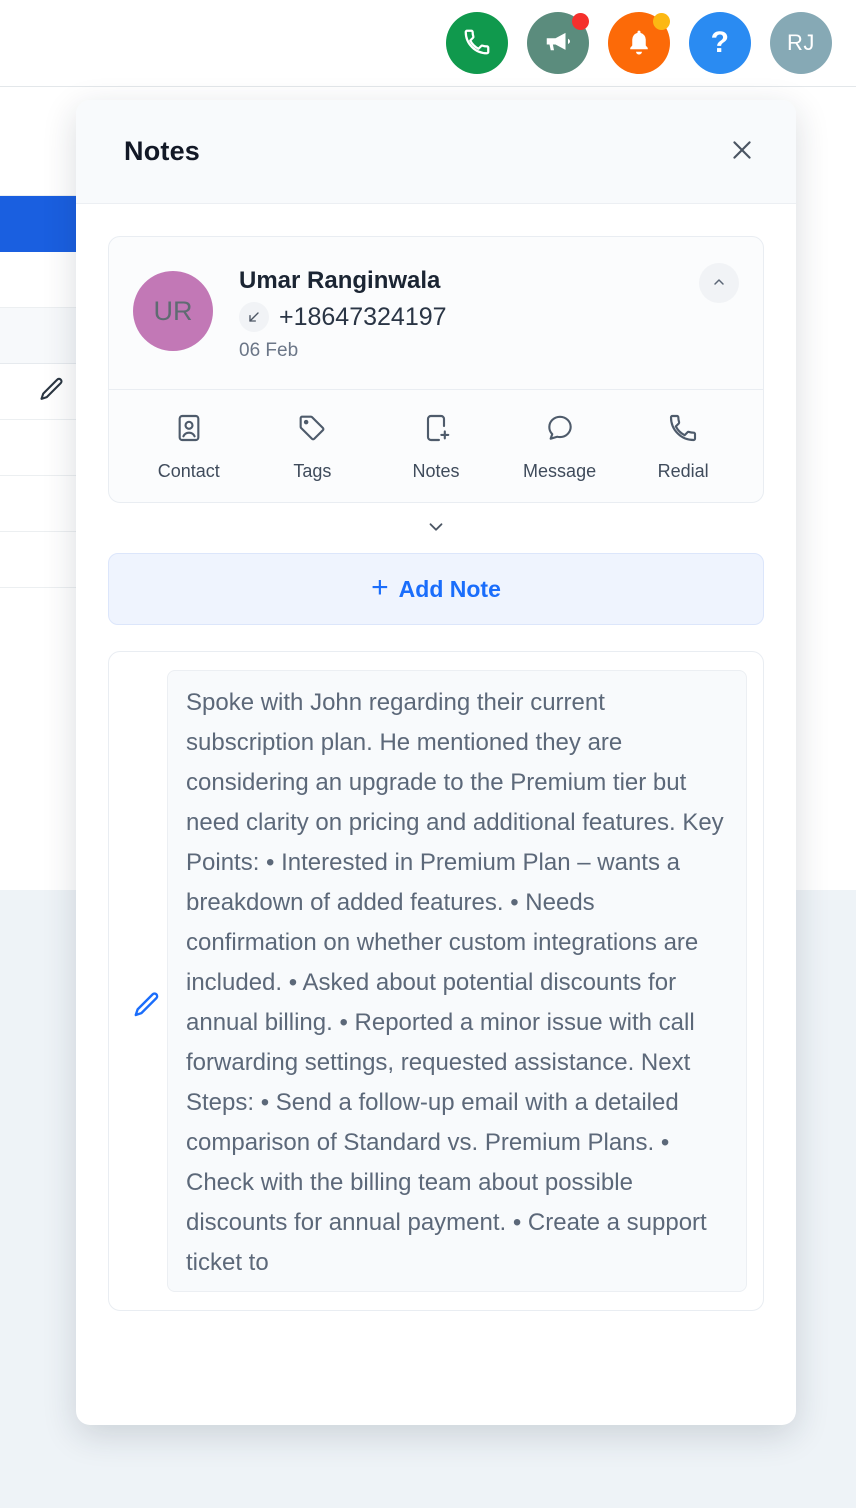  I want to click on collapse-contact-button, so click(719, 283).